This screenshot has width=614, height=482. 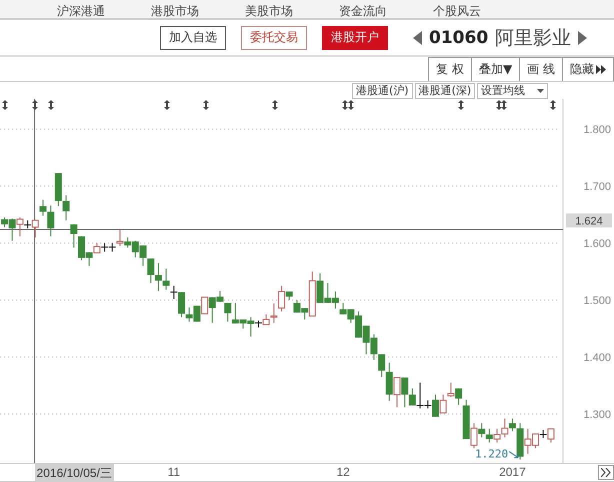 I want to click on dropdown-button: 设置均线, so click(x=512, y=91).